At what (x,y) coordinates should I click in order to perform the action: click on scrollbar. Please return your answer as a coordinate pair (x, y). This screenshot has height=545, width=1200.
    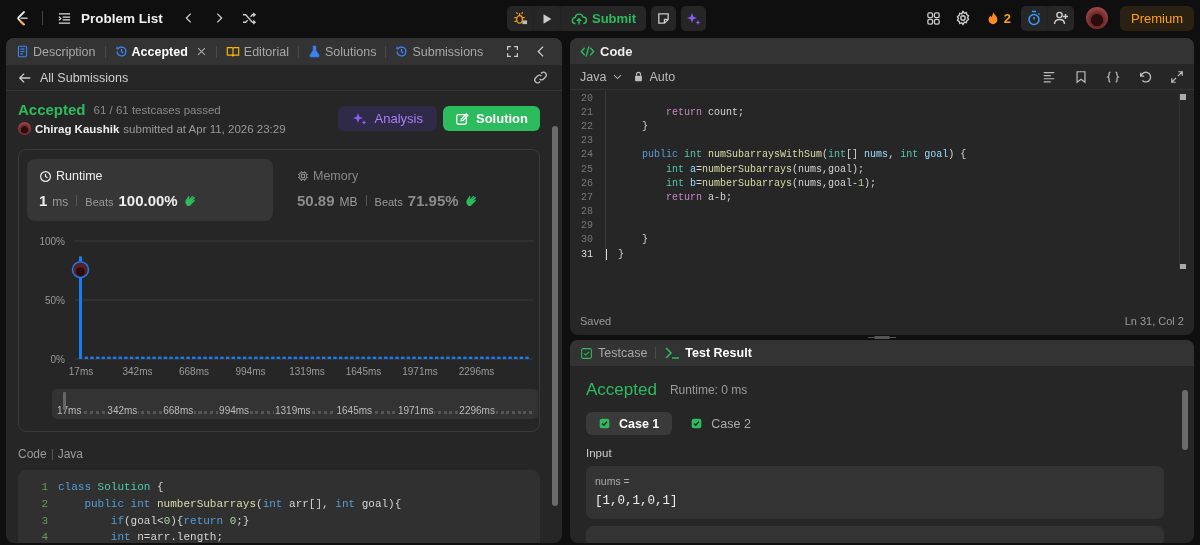
    Looking at the image, I should click on (1182, 181).